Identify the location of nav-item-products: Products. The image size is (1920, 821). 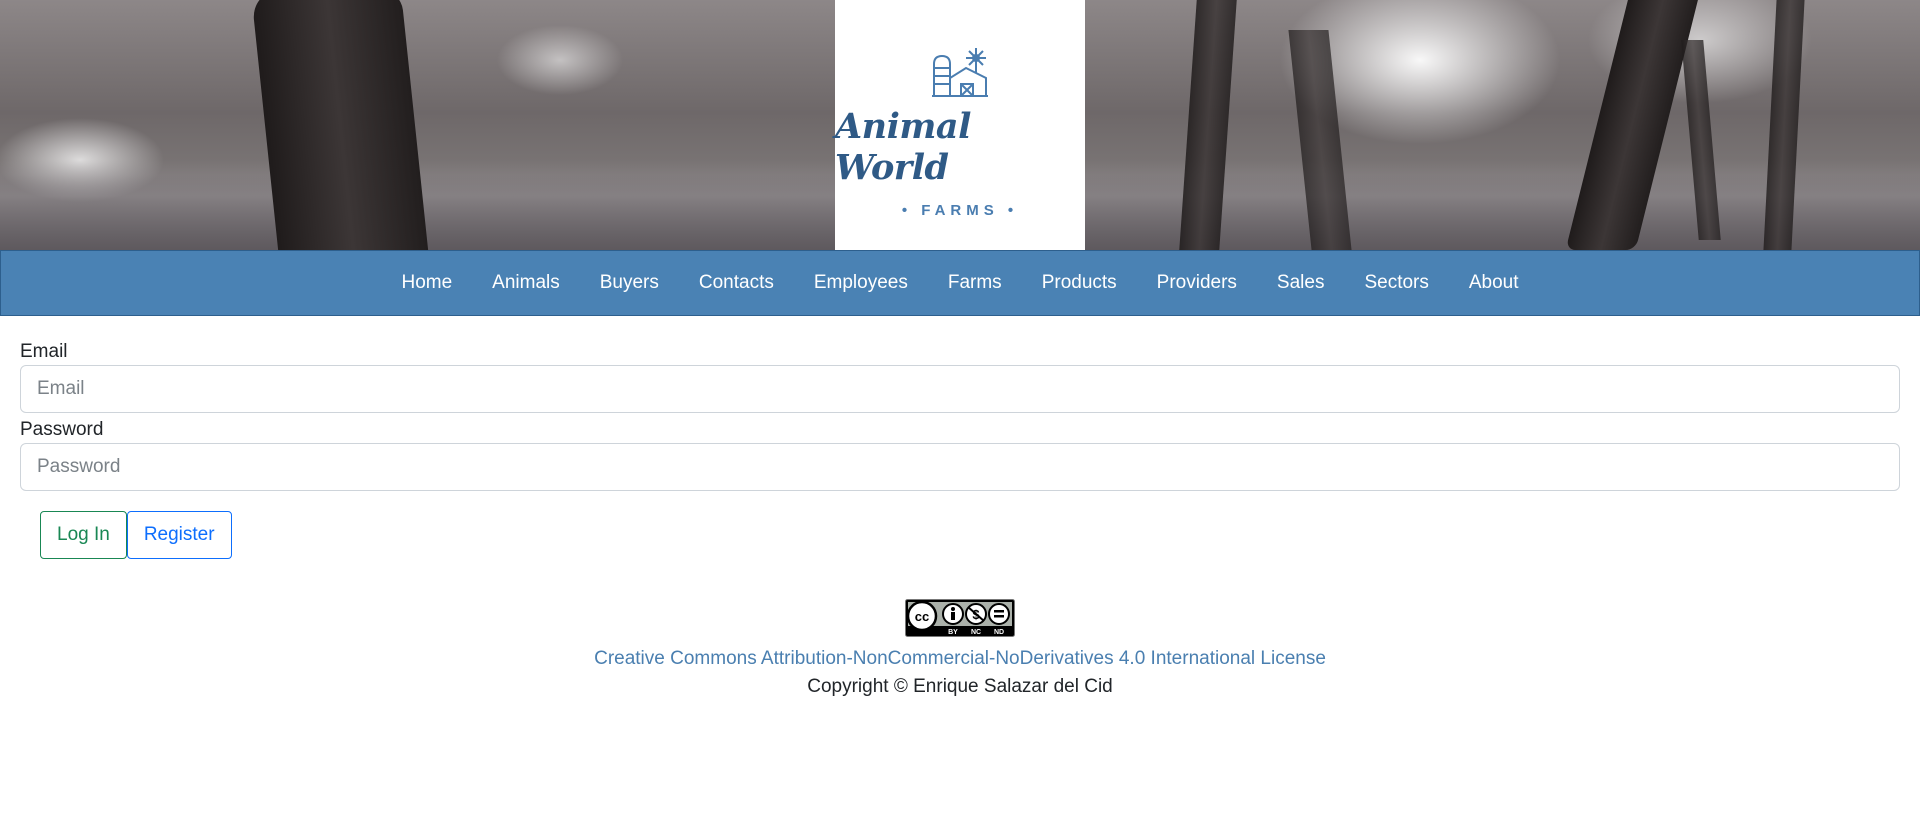
(1079, 283).